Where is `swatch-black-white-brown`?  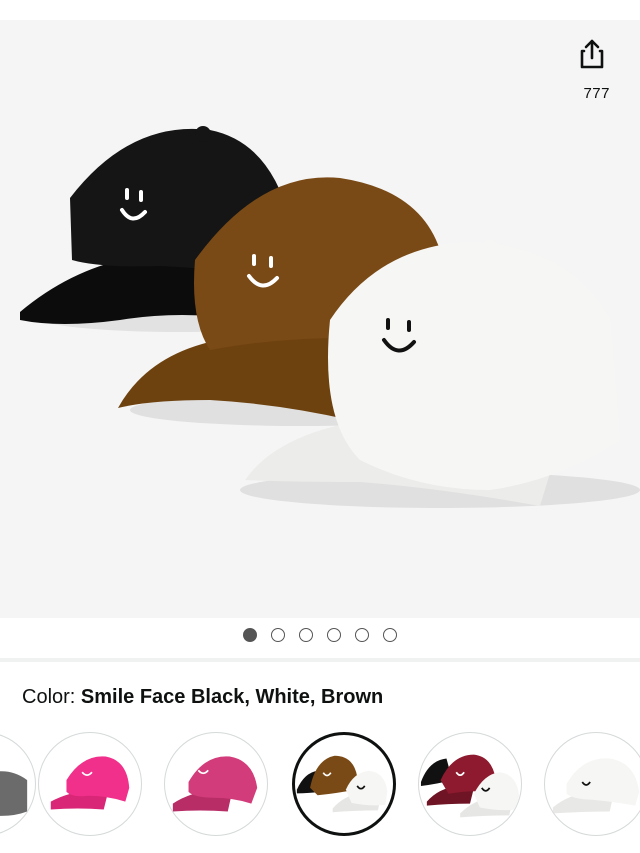 swatch-black-white-brown is located at coordinates (344, 784).